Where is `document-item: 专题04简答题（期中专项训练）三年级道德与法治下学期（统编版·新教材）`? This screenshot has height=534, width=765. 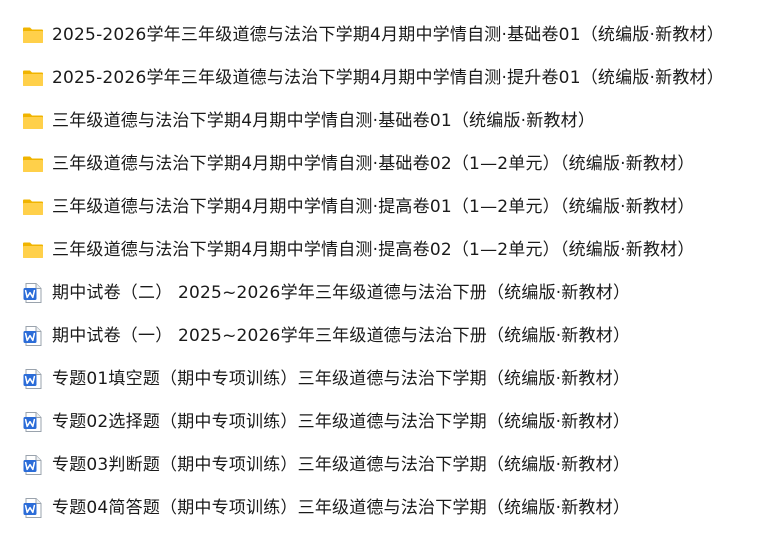
document-item: 专题04简答题（期中专项训练）三年级道德与法治下学期（统编版·新教材） is located at coordinates (382, 507).